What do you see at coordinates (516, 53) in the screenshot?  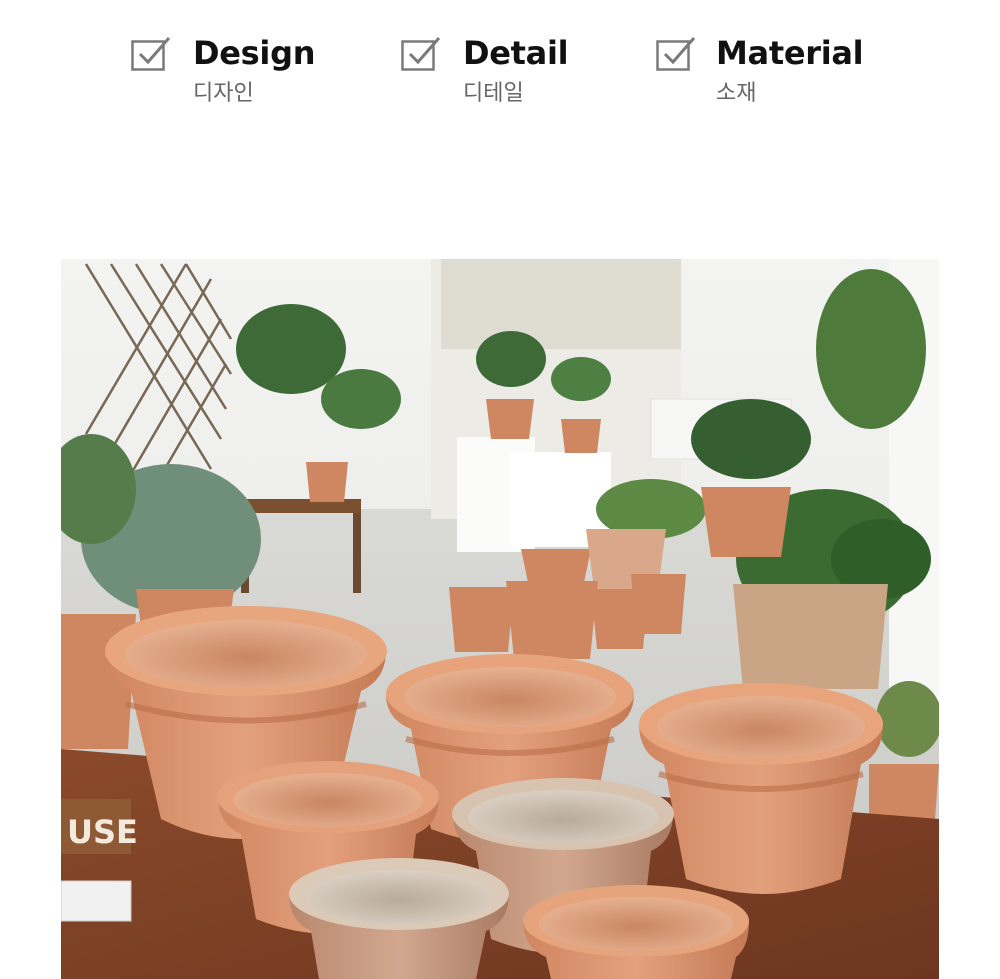 I see `feature-title: Detail` at bounding box center [516, 53].